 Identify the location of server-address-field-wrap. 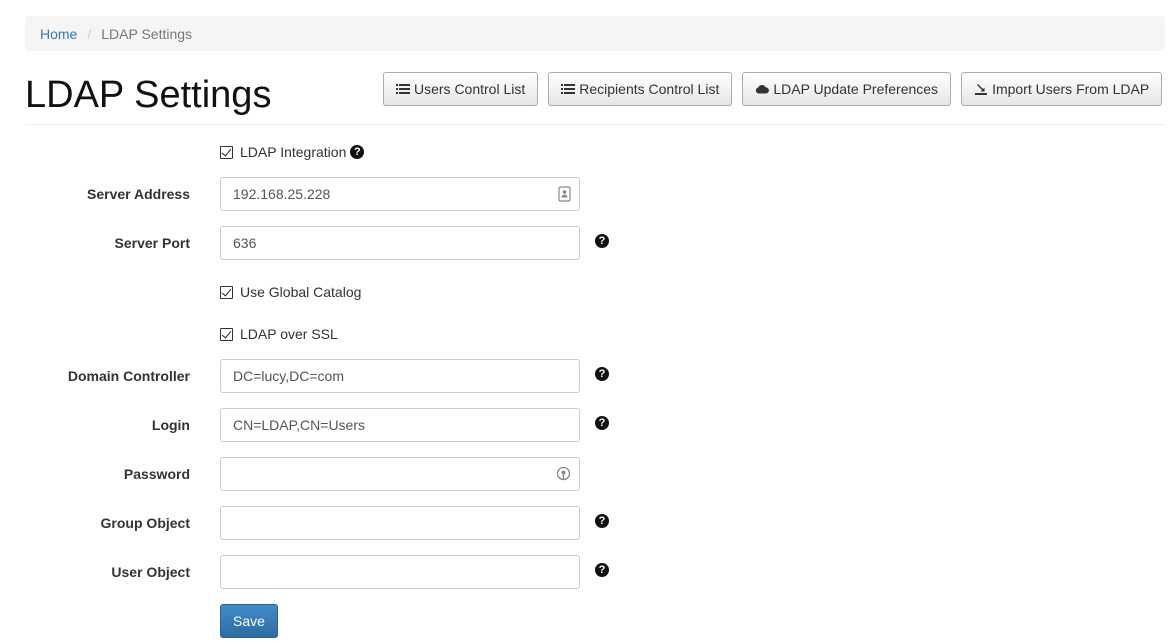
(400, 194).